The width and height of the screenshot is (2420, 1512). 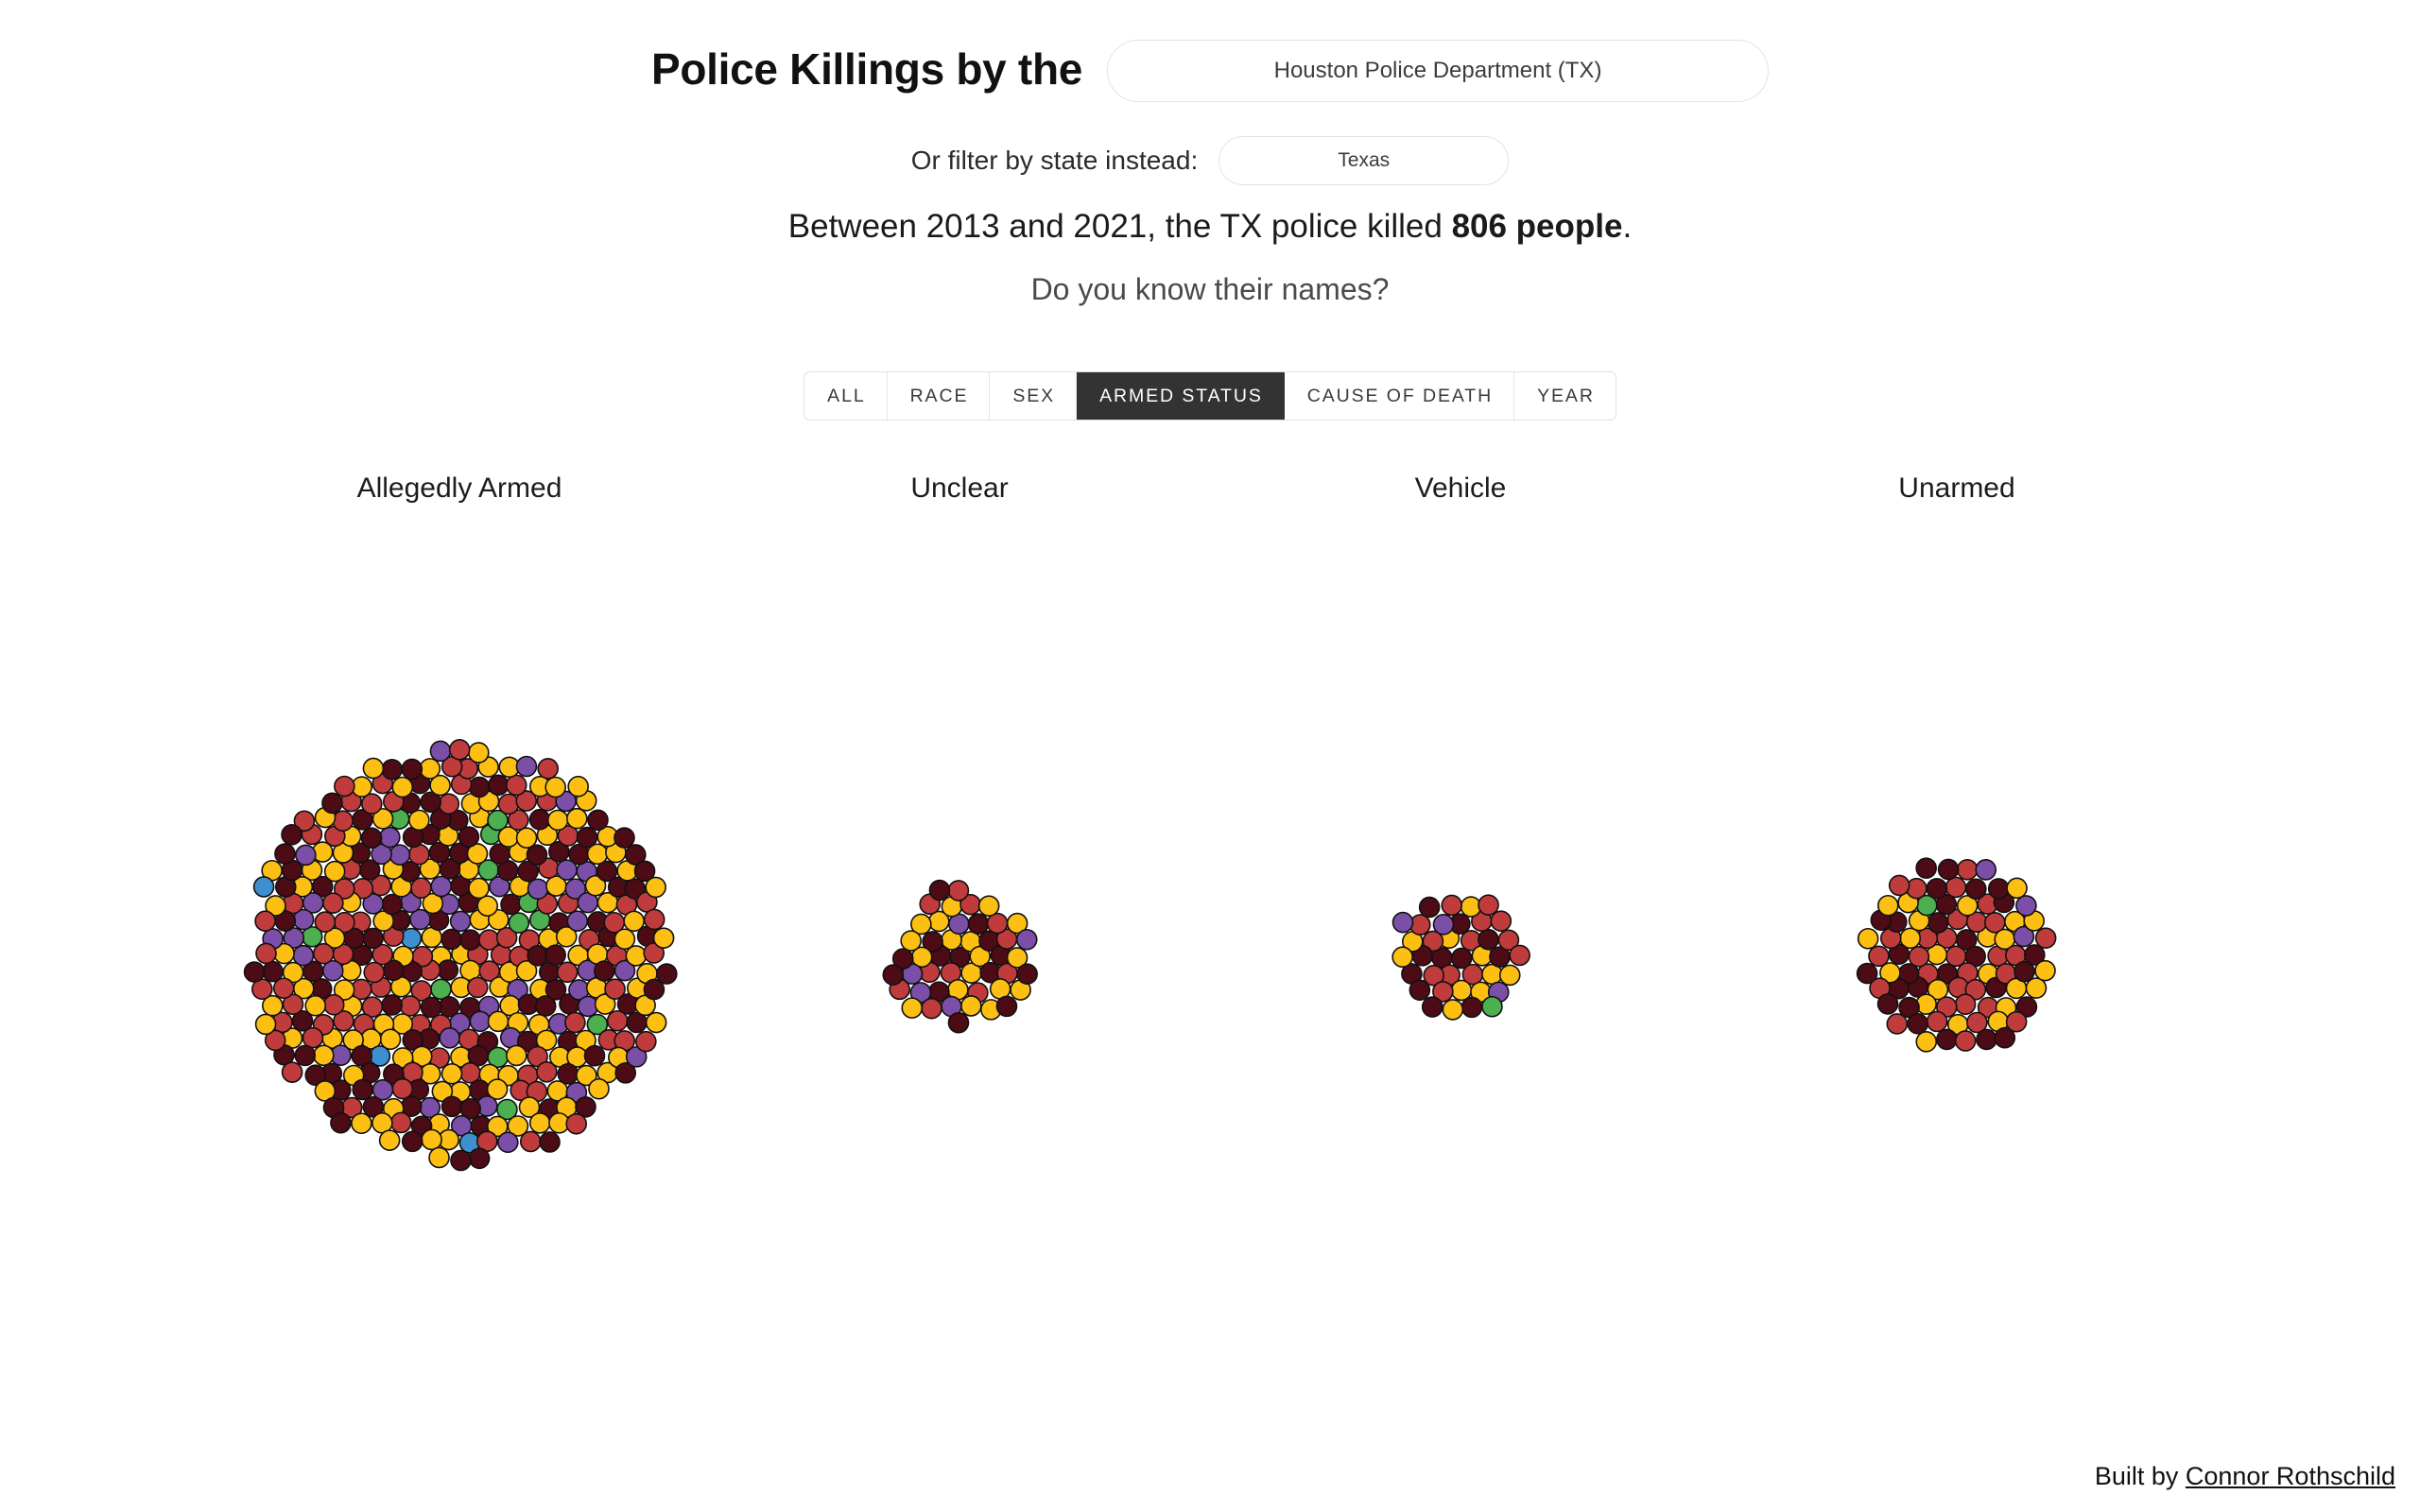 What do you see at coordinates (1399, 396) in the screenshot?
I see `tab-cause-of-death: CAUSE OF DEATH` at bounding box center [1399, 396].